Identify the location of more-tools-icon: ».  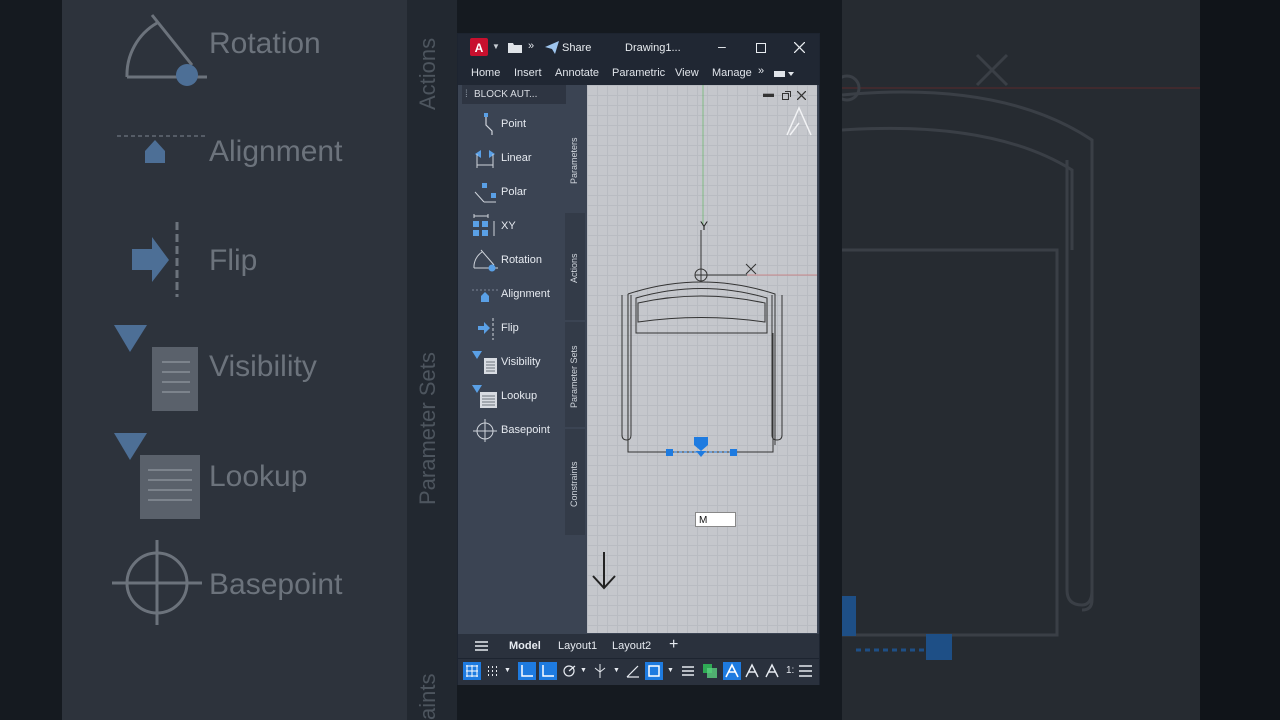
(531, 46).